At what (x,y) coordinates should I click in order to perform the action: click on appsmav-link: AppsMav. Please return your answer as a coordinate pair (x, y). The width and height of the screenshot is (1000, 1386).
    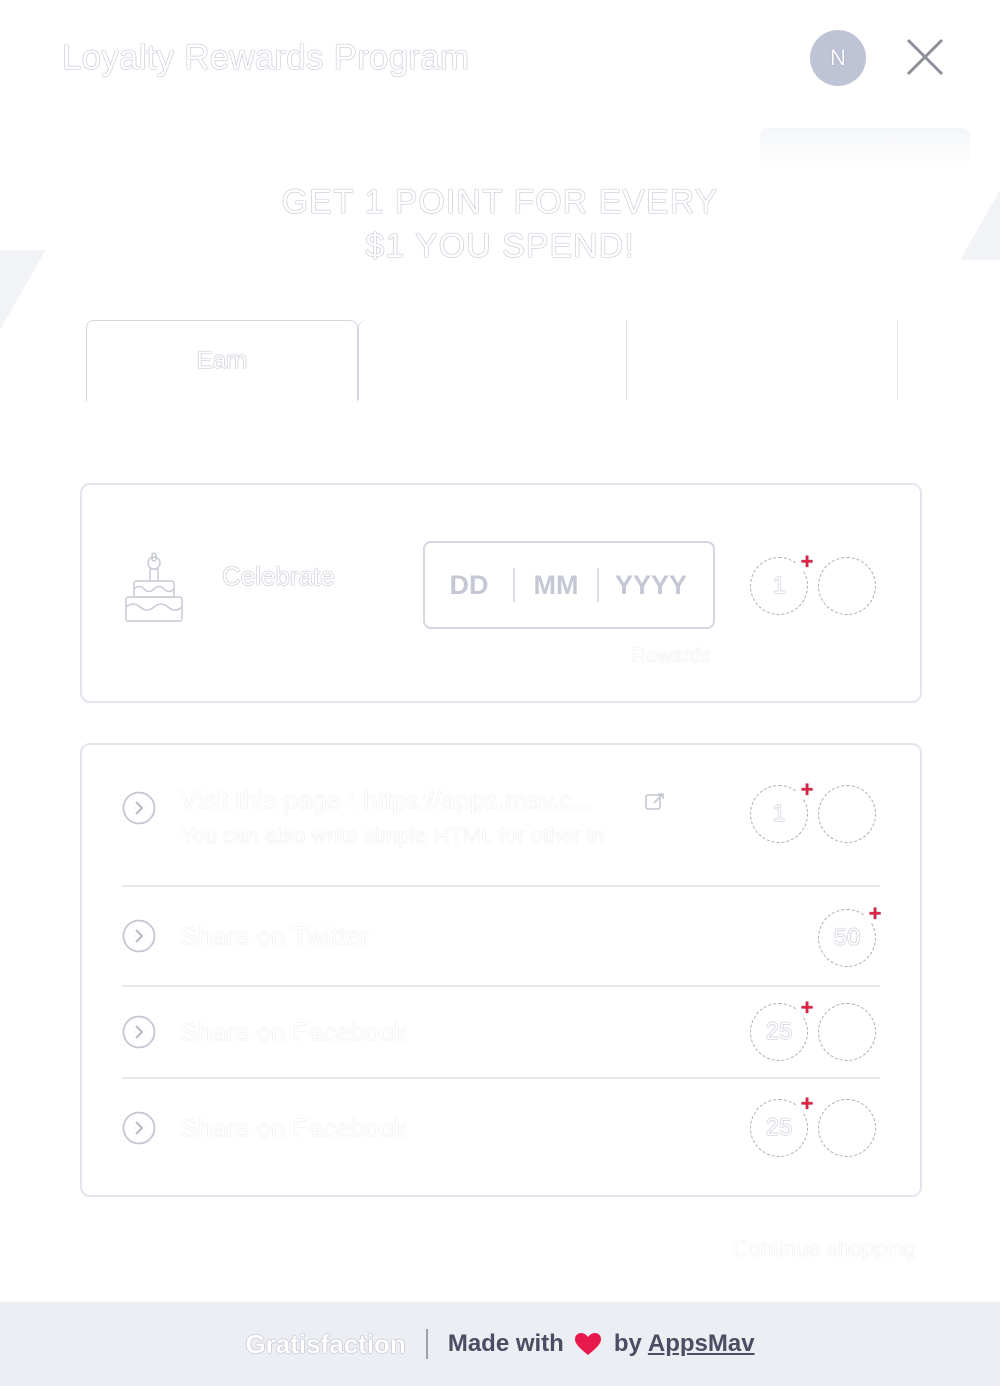
    Looking at the image, I should click on (701, 1344).